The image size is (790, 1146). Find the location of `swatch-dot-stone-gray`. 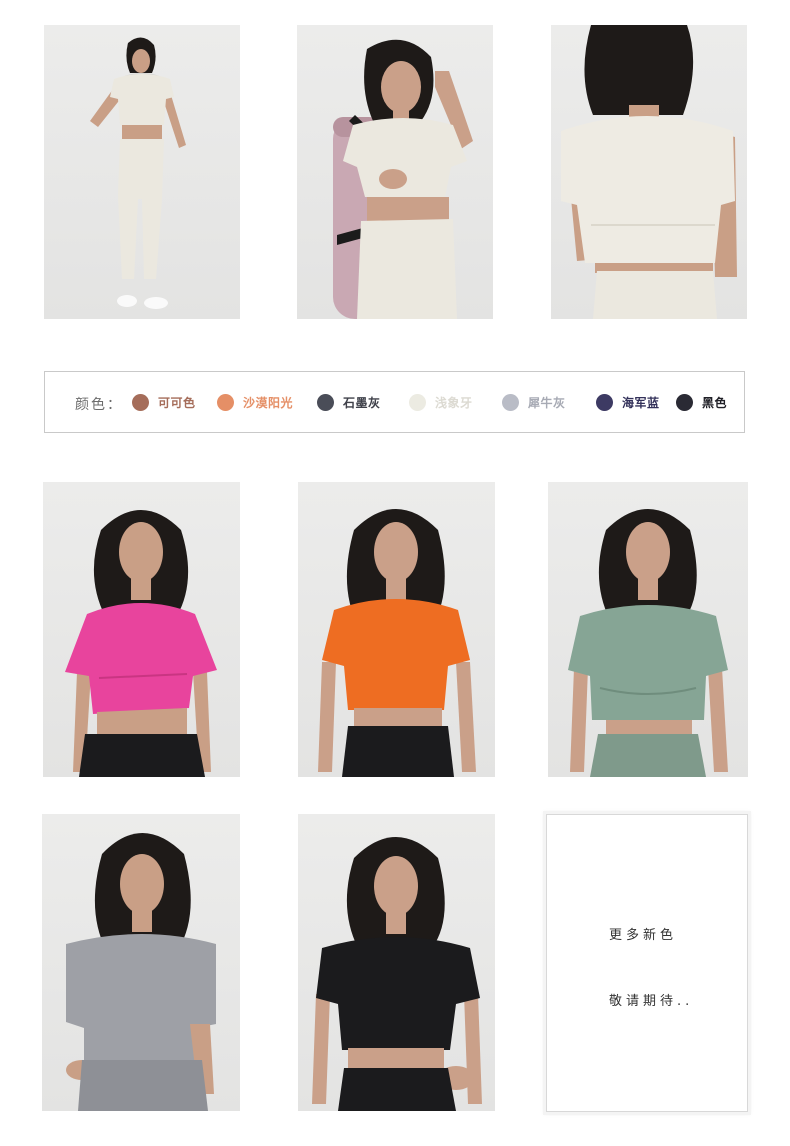

swatch-dot-stone-gray is located at coordinates (325, 402).